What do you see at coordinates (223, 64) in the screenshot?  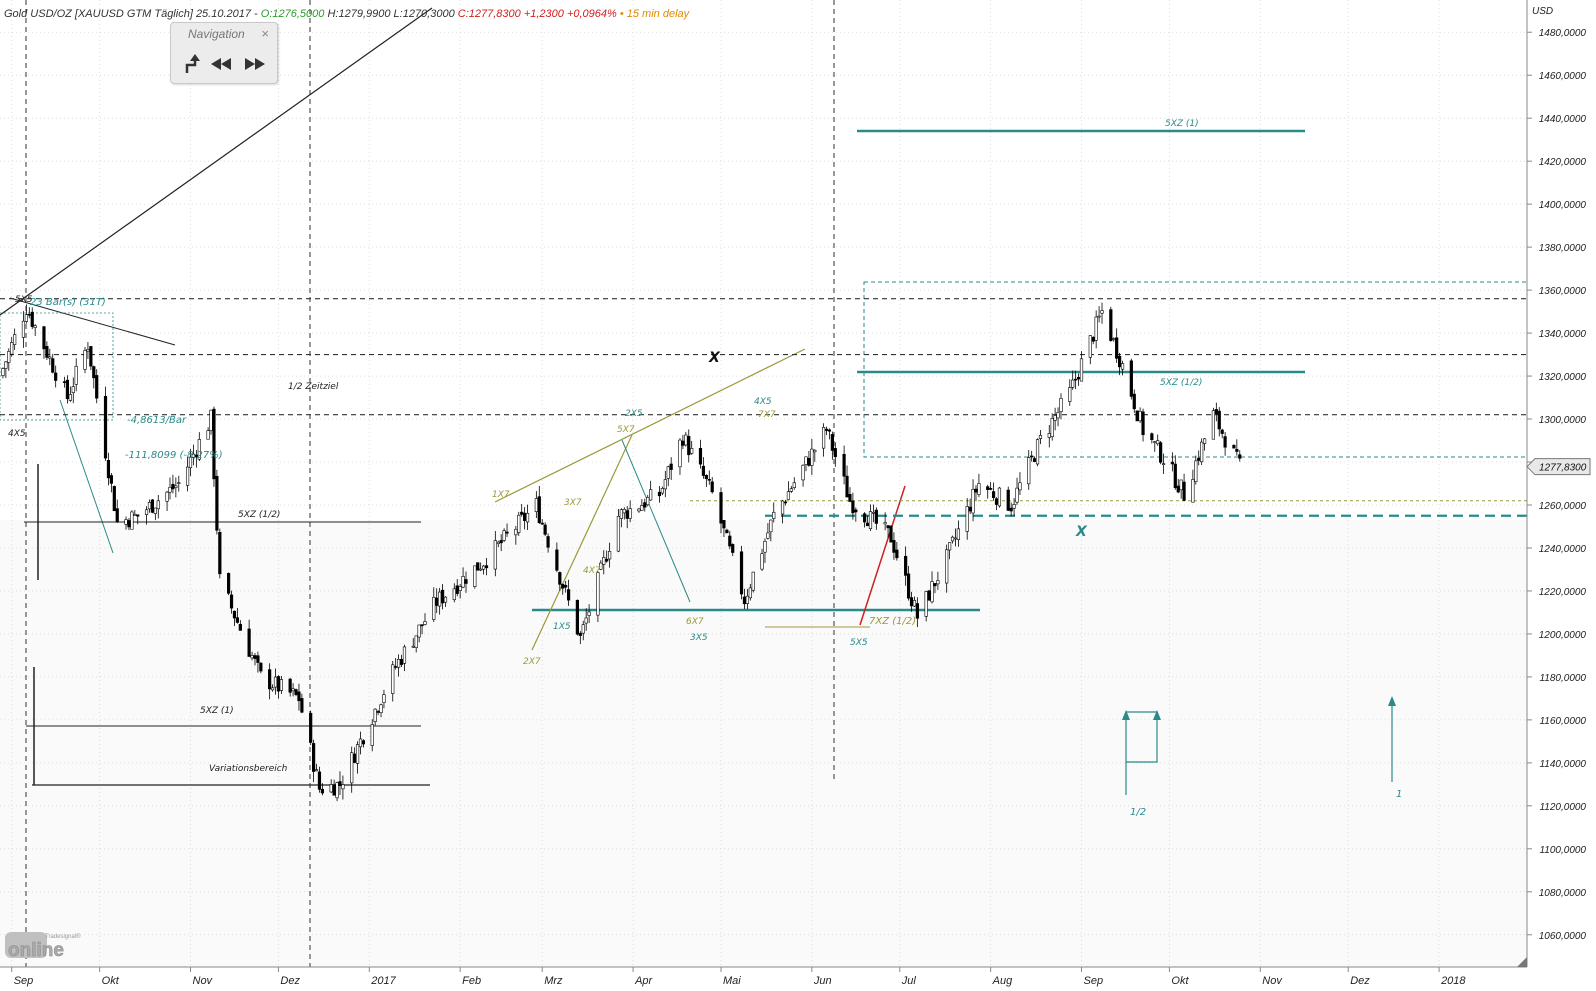 I see `scroll-back-button` at bounding box center [223, 64].